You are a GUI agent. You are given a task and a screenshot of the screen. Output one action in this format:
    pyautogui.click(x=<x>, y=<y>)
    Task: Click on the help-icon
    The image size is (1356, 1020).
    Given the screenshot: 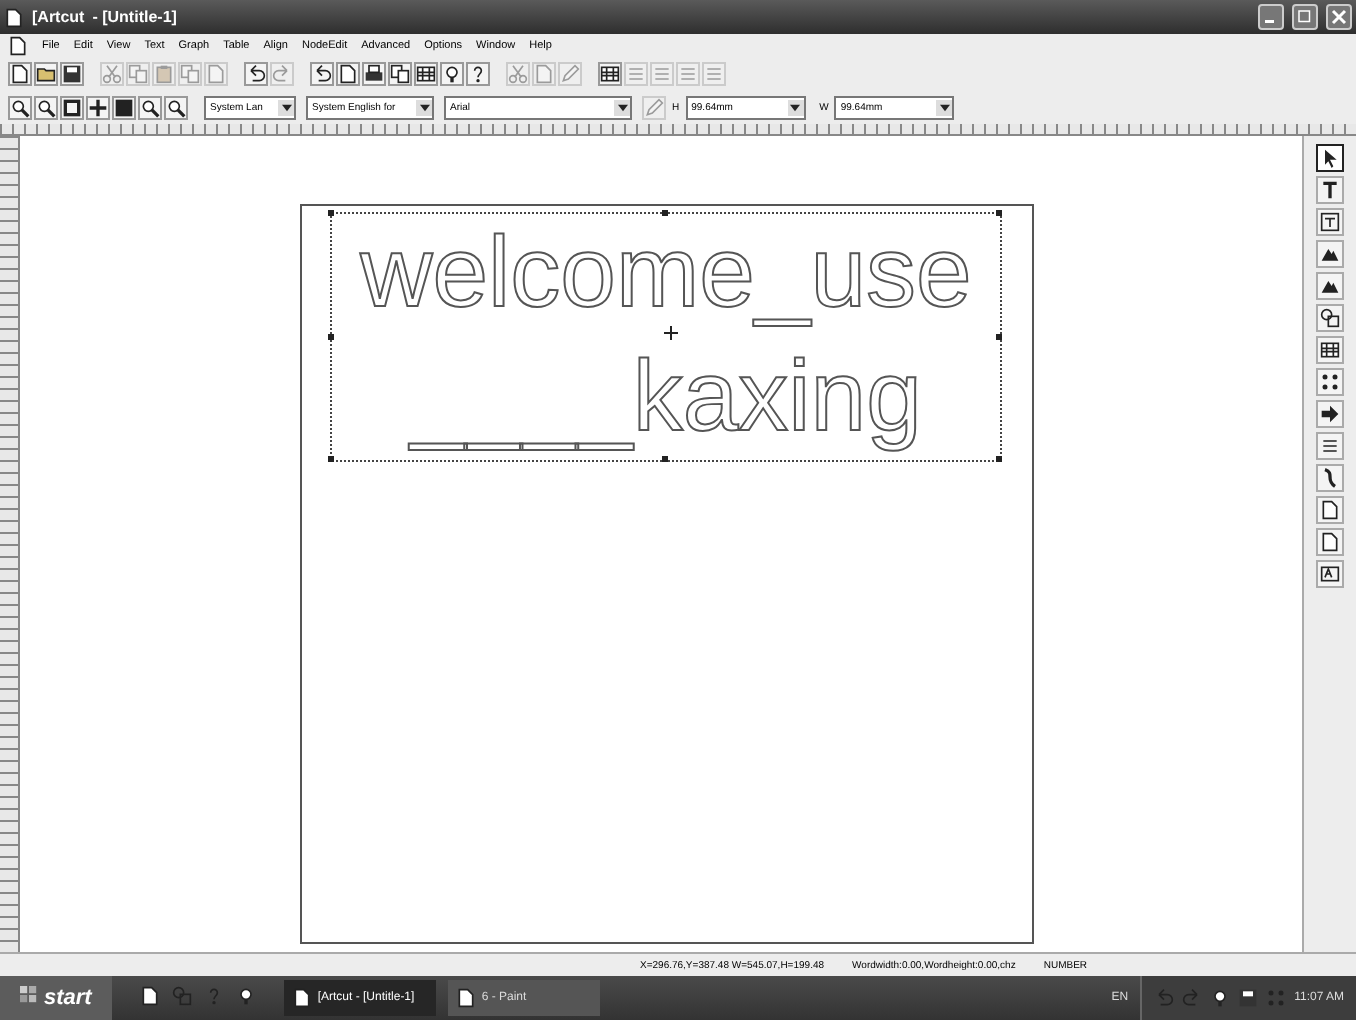 What is the action you would take?
    pyautogui.click(x=478, y=73)
    